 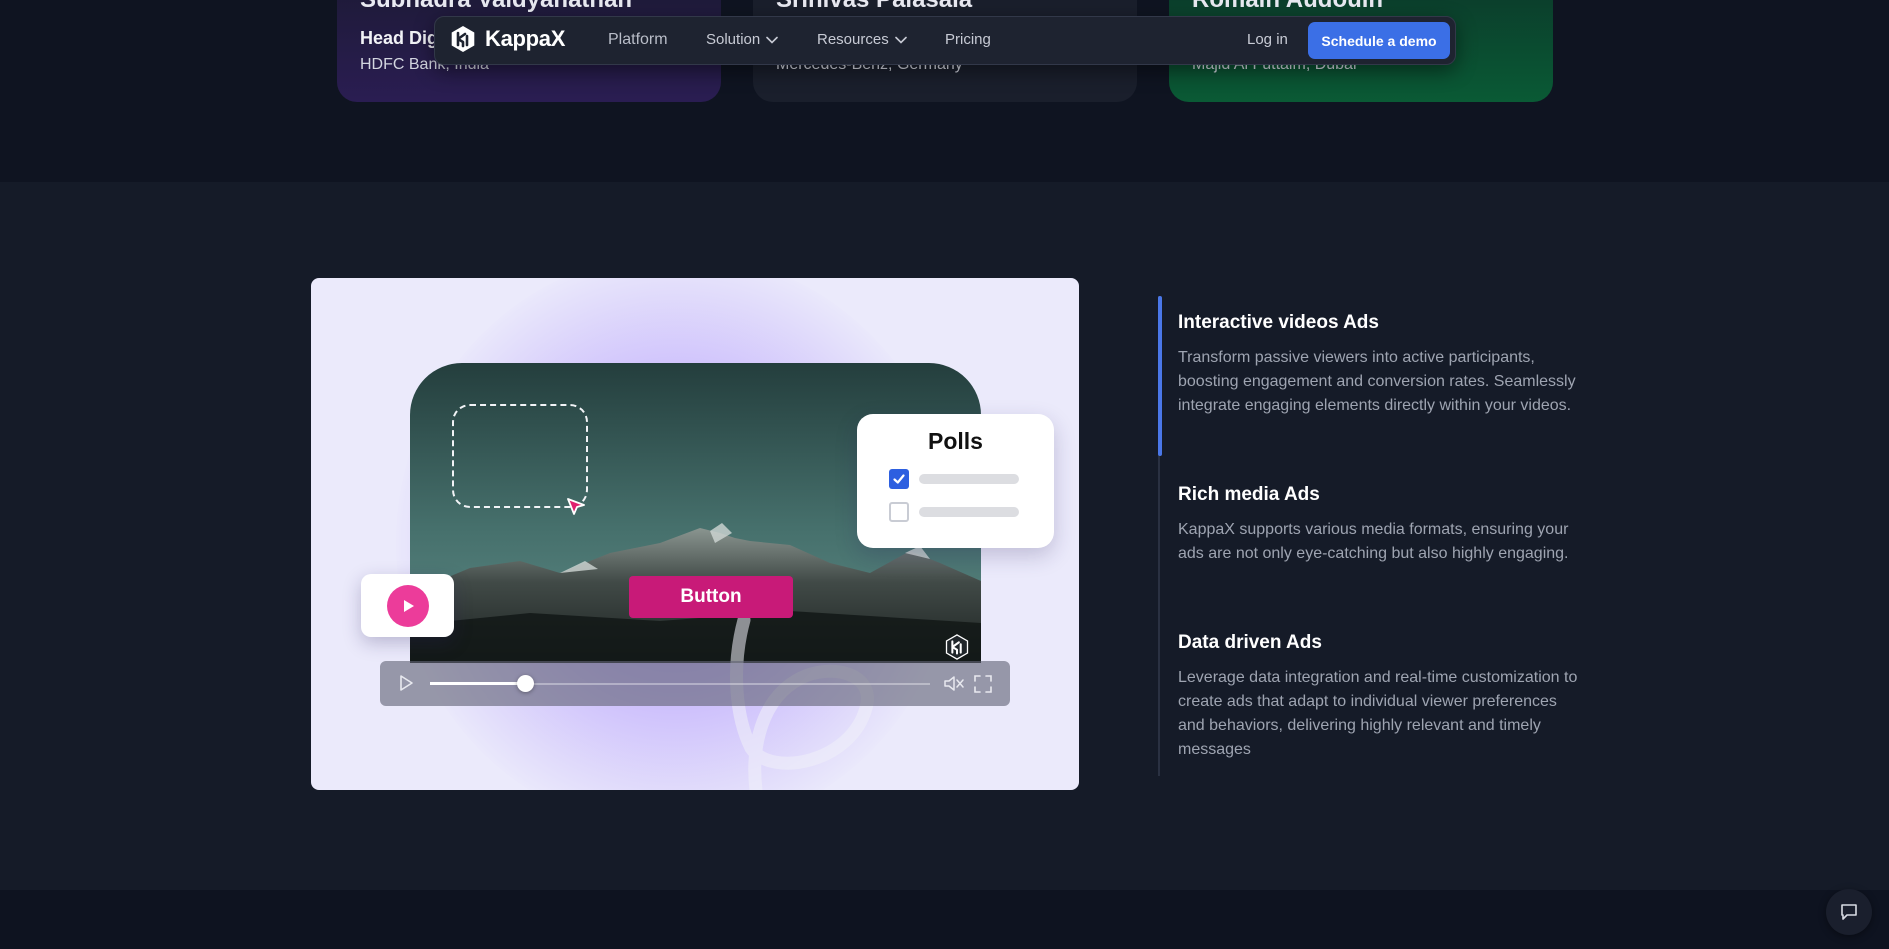 I want to click on nav-platform: Platform, so click(x=638, y=40).